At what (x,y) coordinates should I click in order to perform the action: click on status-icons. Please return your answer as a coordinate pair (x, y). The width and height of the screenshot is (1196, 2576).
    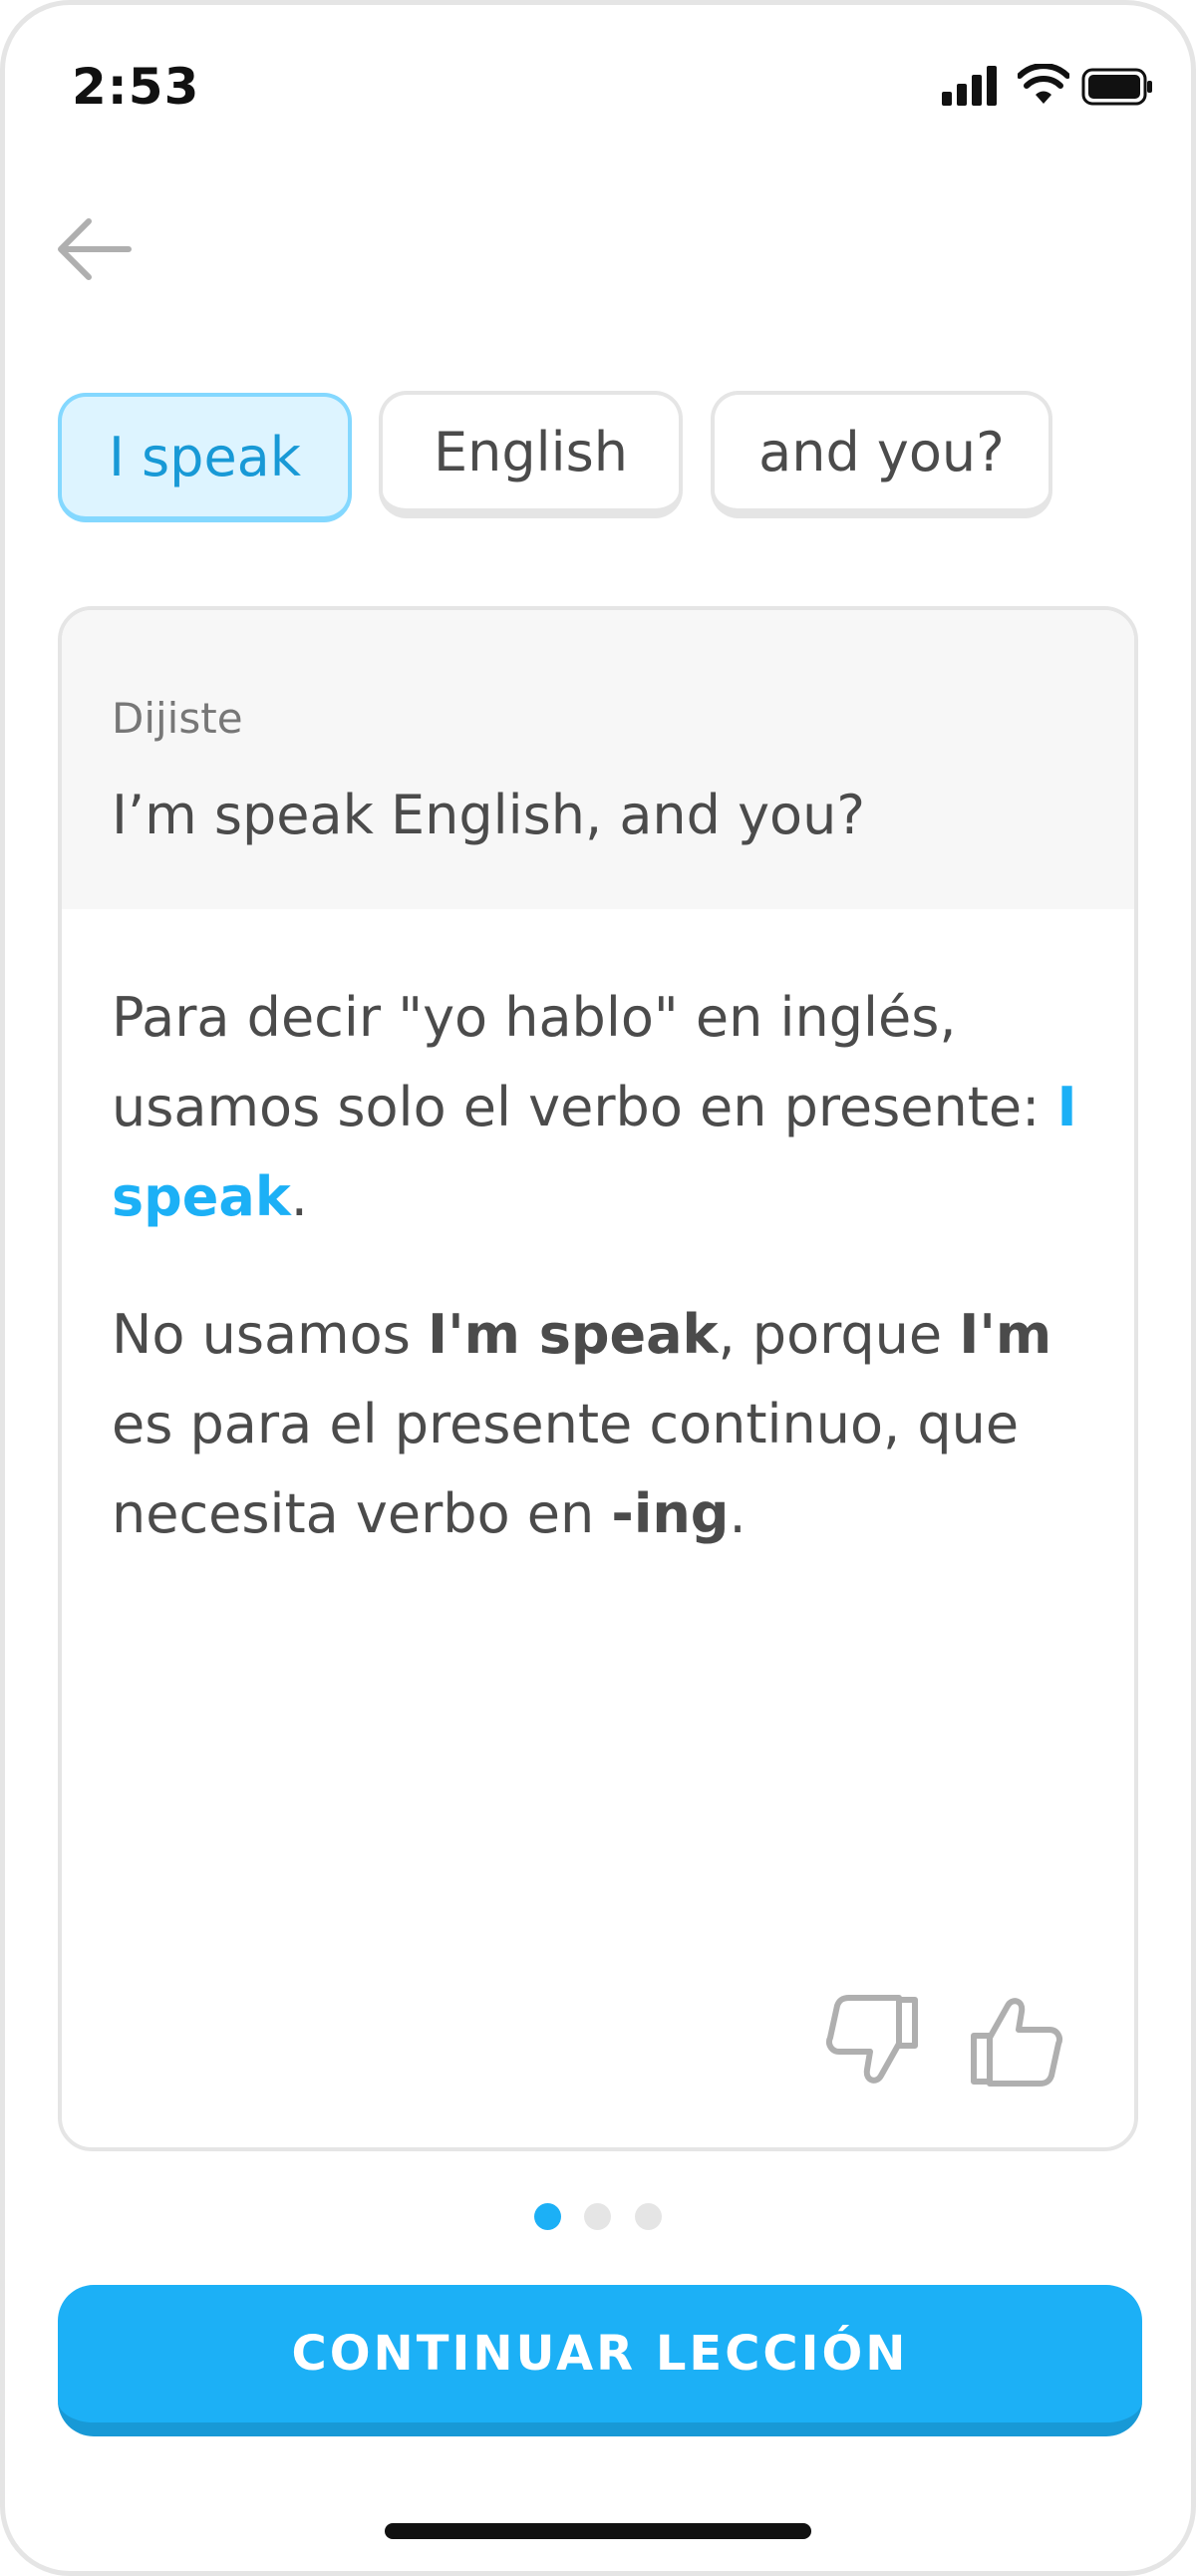
    Looking at the image, I should click on (1047, 90).